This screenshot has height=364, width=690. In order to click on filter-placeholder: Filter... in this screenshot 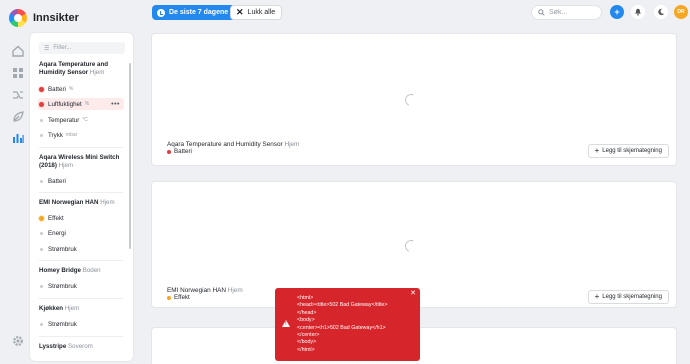, I will do `click(62, 48)`.